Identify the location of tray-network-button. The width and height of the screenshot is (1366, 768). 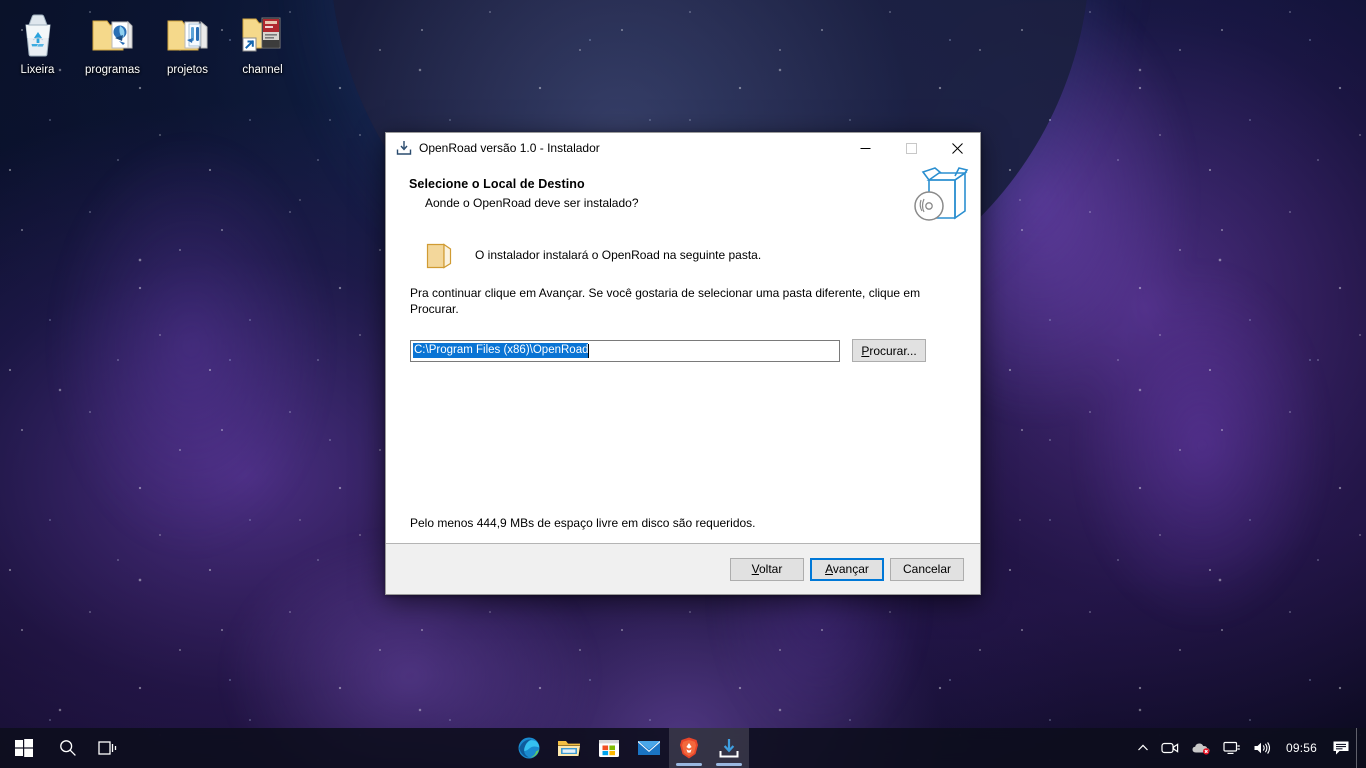
(1232, 748).